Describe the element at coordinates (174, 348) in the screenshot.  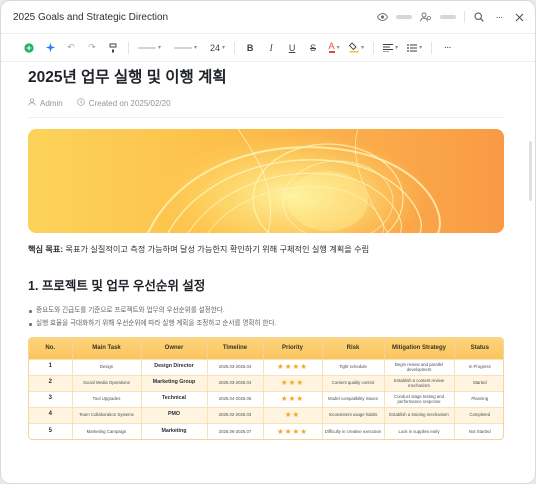
I see `column-header-owner: Owner` at that location.